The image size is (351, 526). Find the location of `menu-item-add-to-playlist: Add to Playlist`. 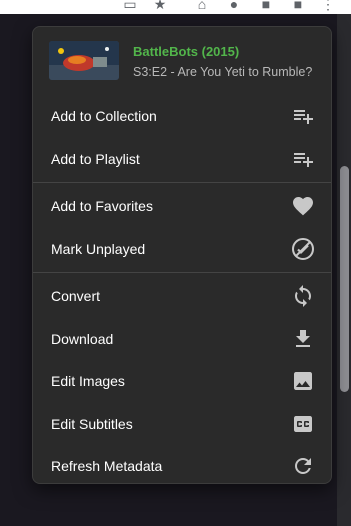

menu-item-add-to-playlist: Add to Playlist is located at coordinates (182, 159).